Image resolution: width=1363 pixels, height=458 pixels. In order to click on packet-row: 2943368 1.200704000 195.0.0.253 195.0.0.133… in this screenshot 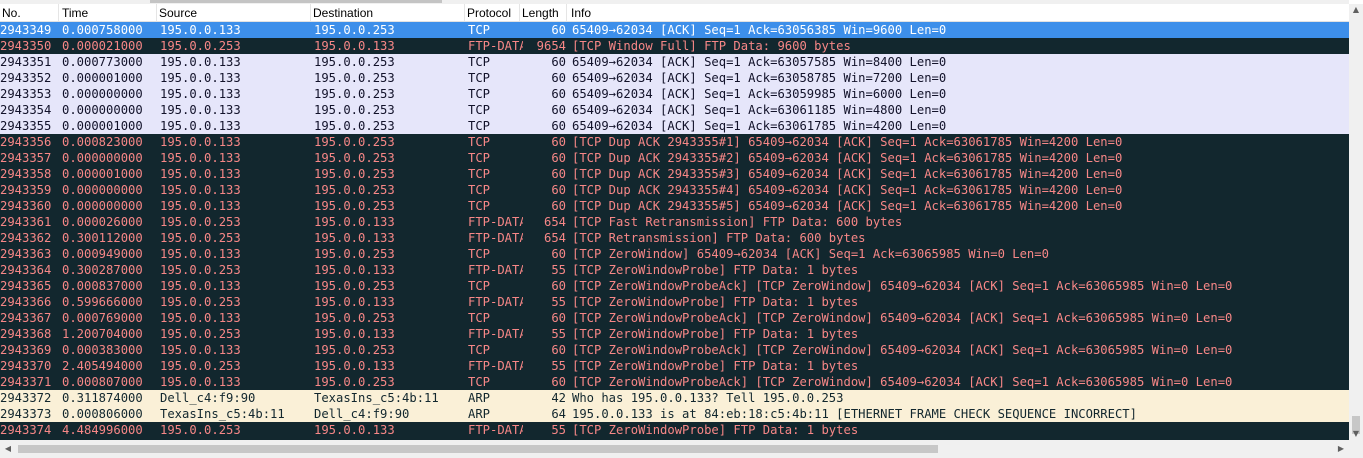, I will do `click(674, 334)`.